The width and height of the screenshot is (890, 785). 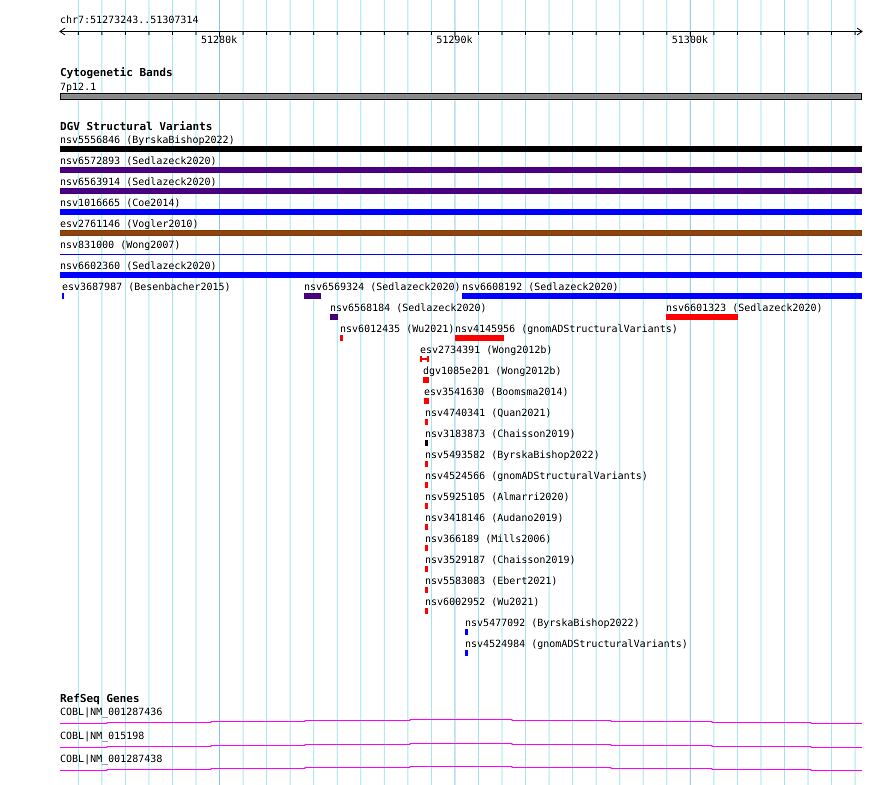 I want to click on variant-label: nsv6012435 (Wu2021), so click(x=397, y=329).